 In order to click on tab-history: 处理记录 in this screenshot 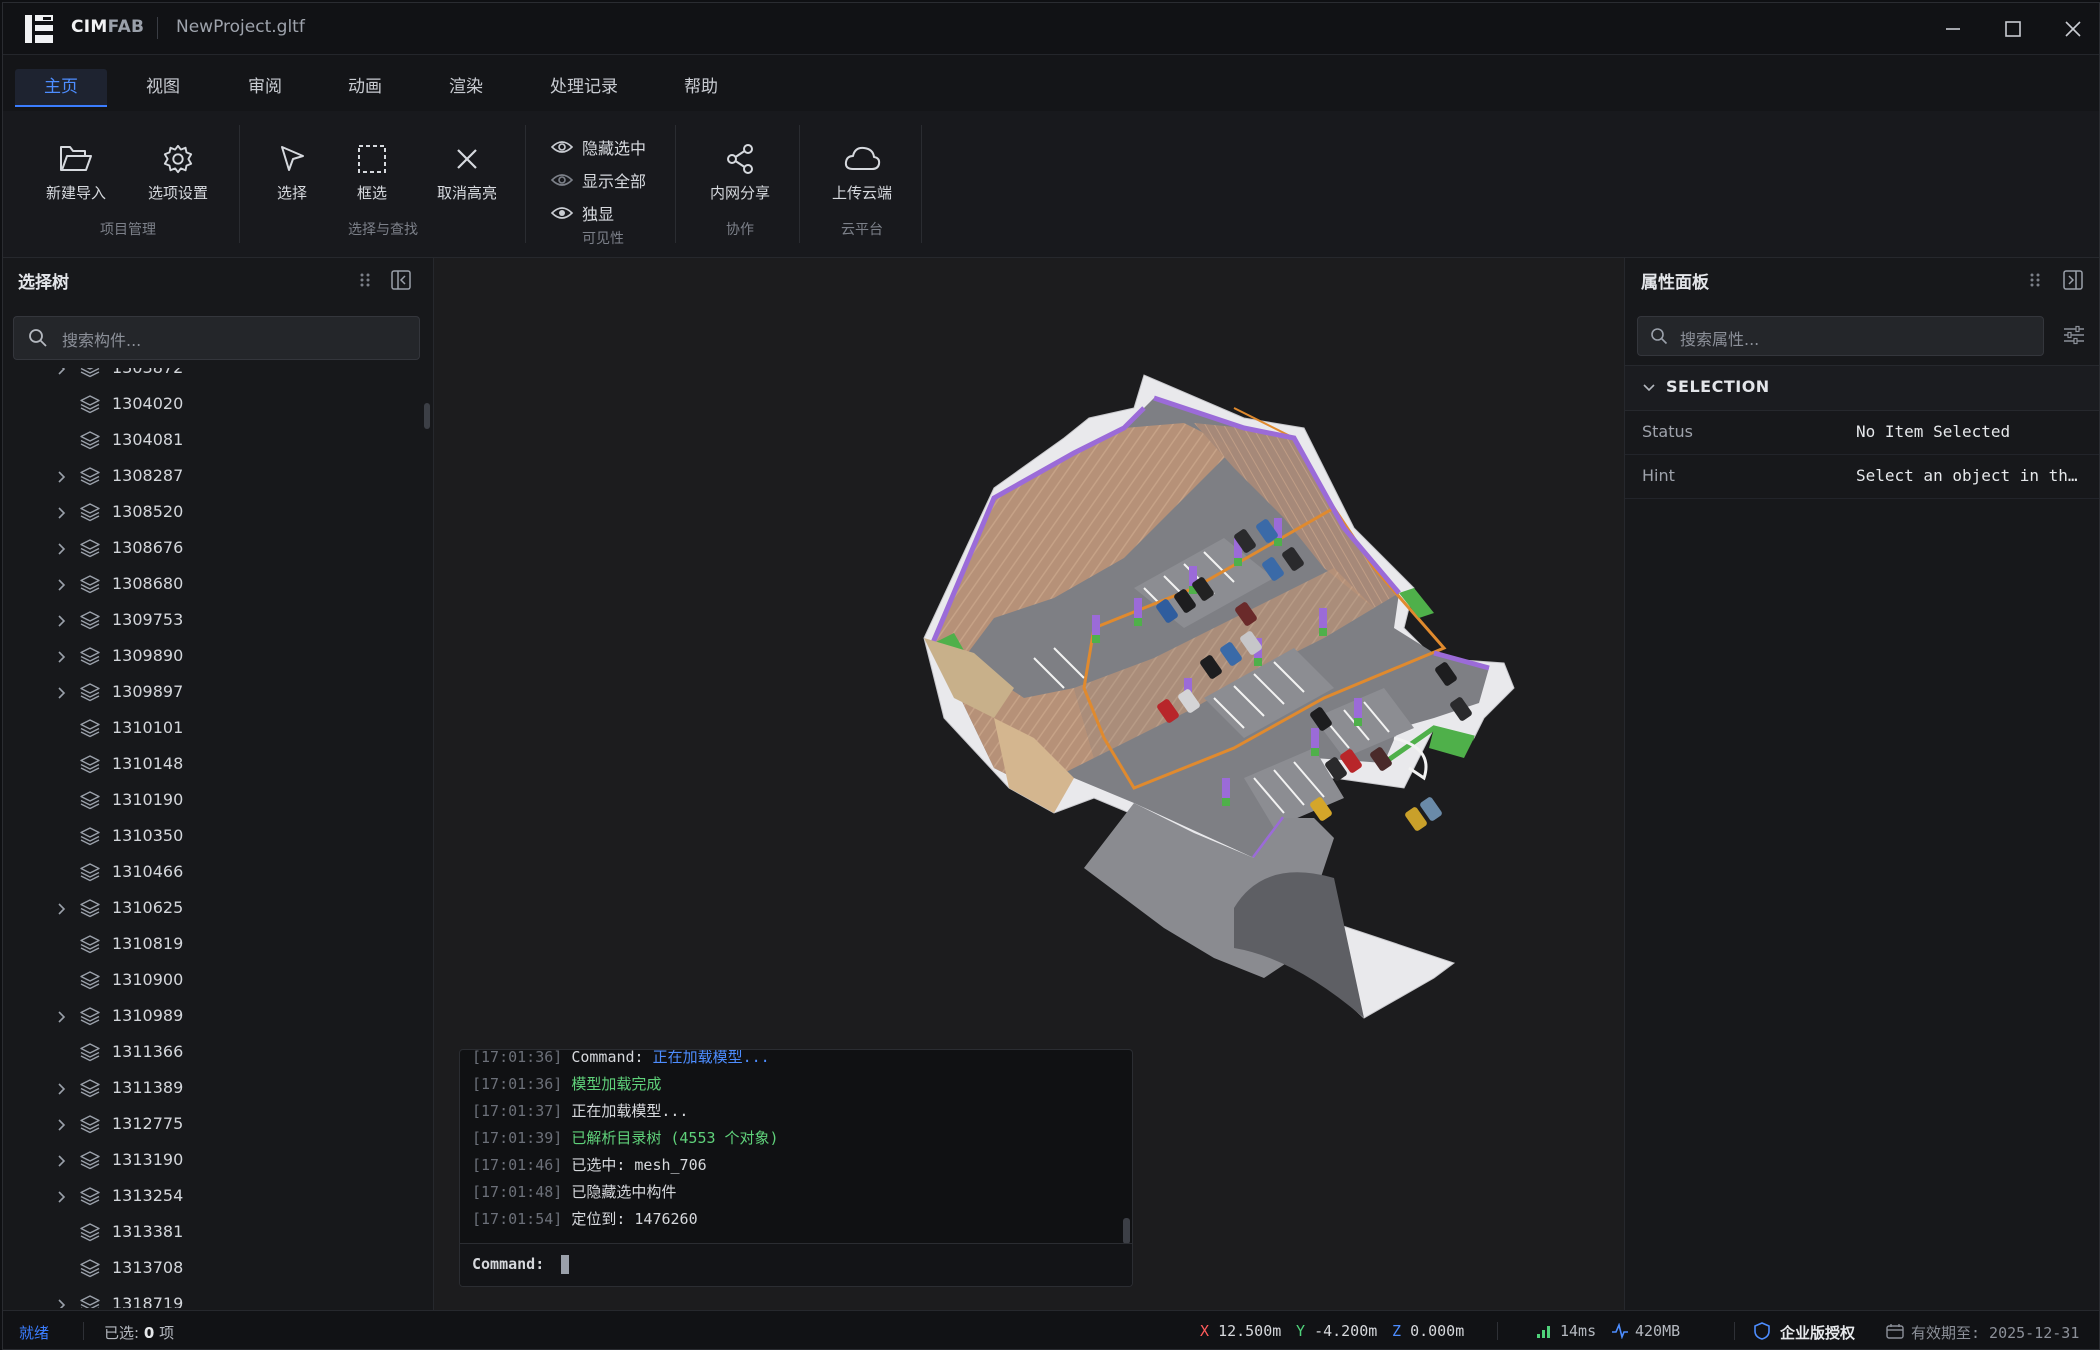, I will do `click(584, 87)`.